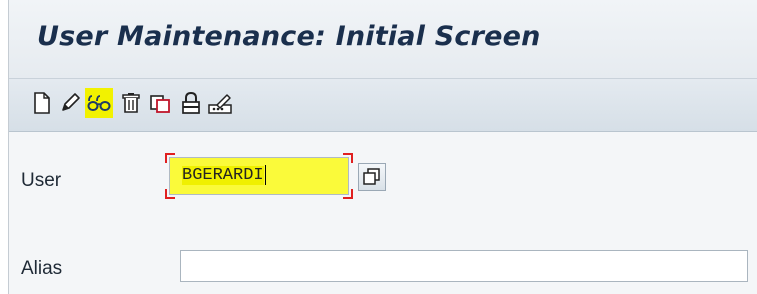 The image size is (757, 294). What do you see at coordinates (41, 180) in the screenshot?
I see `user-label: User` at bounding box center [41, 180].